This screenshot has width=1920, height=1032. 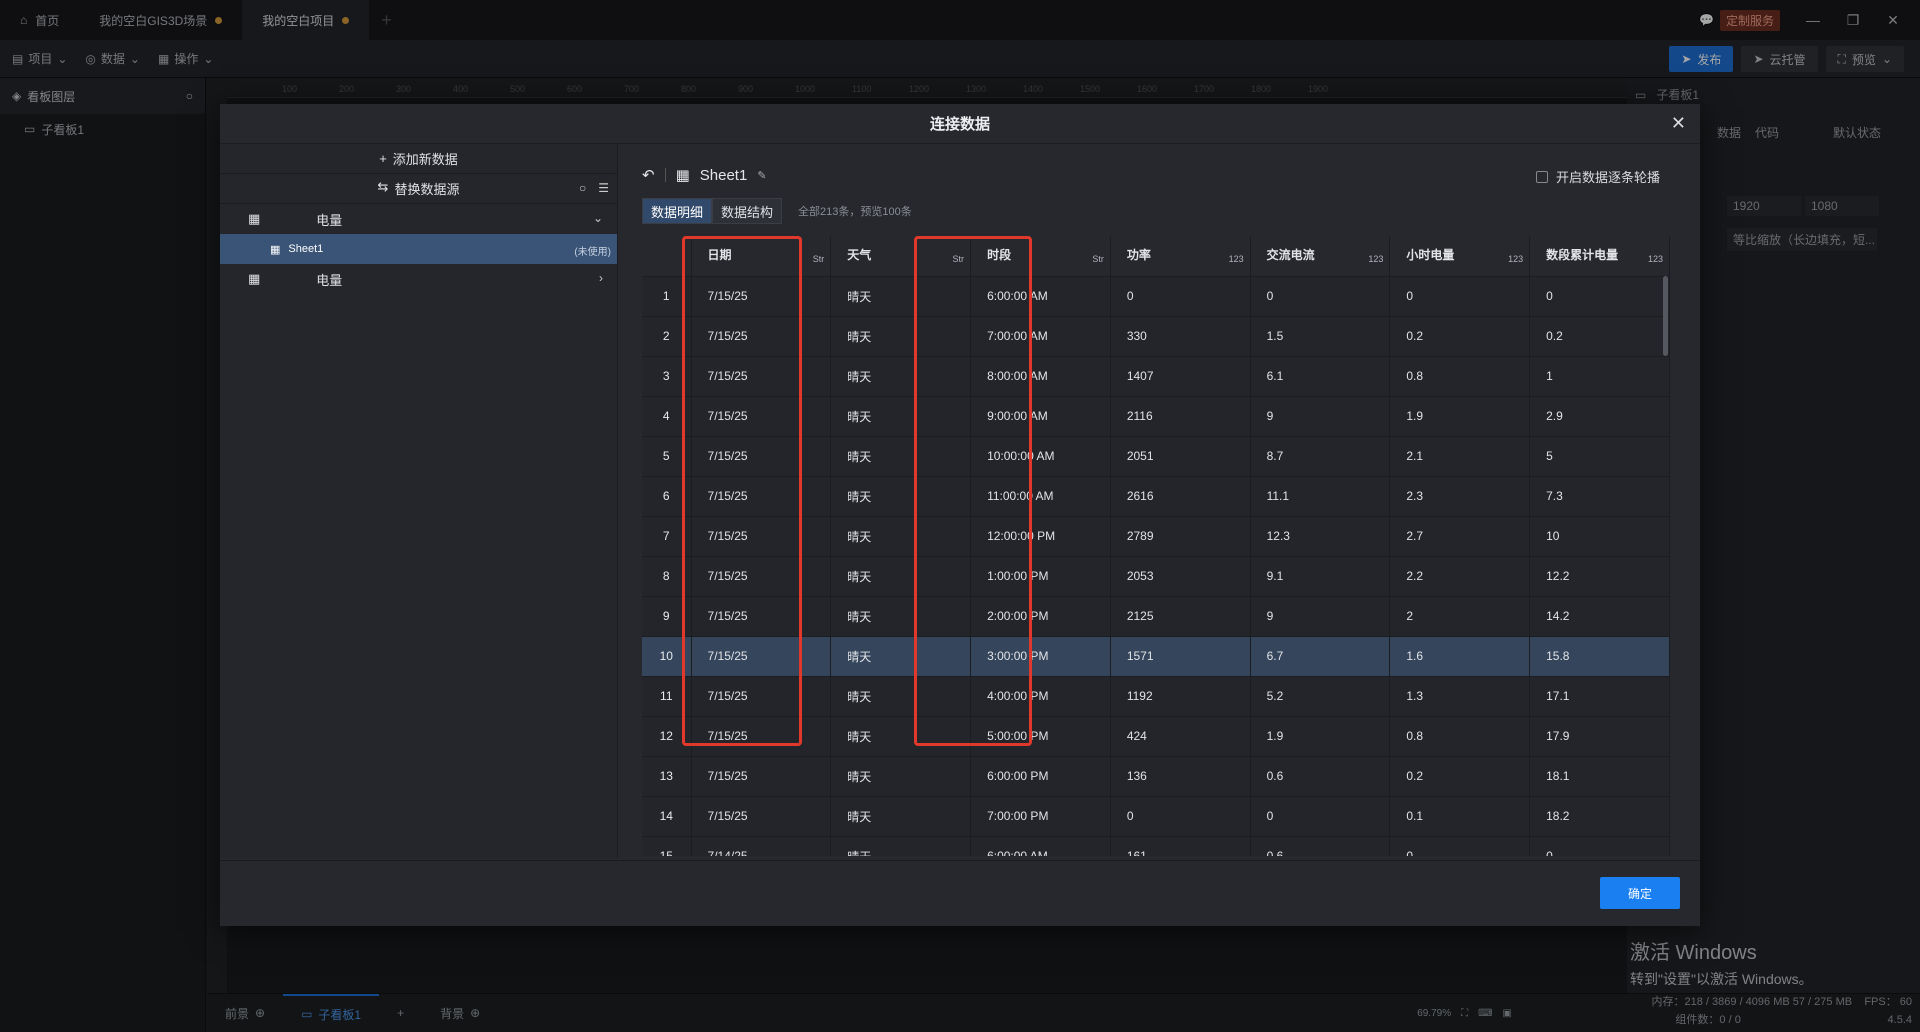 What do you see at coordinates (1640, 893) in the screenshot?
I see `confirm-button: 确定` at bounding box center [1640, 893].